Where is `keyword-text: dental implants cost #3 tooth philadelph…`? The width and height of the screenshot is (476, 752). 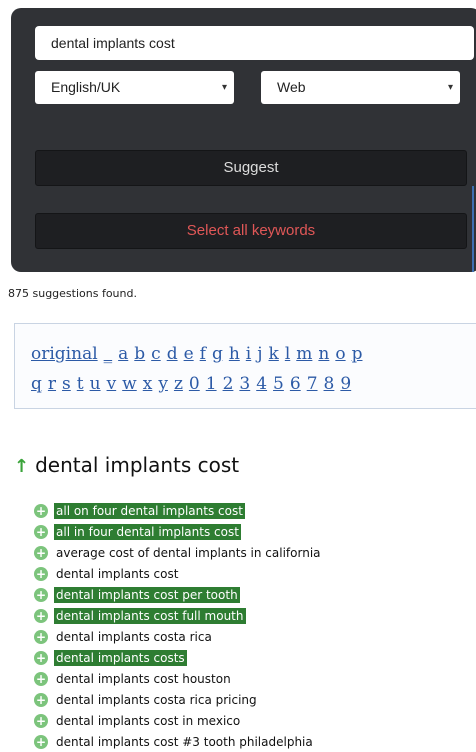
keyword-text: dental implants cost #3 tooth philadelph… is located at coordinates (184, 742).